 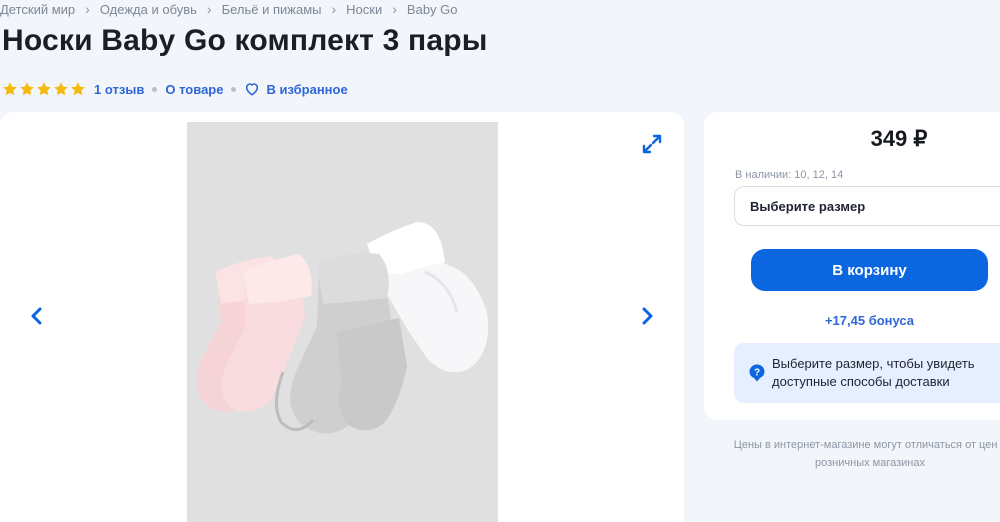 What do you see at coordinates (808, 206) in the screenshot?
I see `size-select-value: Выберите размер` at bounding box center [808, 206].